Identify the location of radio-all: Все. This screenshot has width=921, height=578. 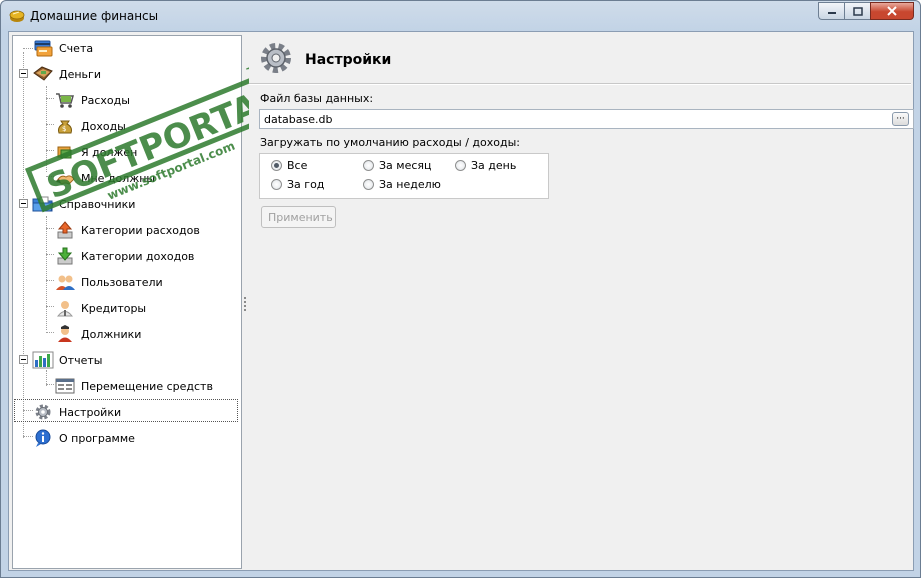
(286, 165).